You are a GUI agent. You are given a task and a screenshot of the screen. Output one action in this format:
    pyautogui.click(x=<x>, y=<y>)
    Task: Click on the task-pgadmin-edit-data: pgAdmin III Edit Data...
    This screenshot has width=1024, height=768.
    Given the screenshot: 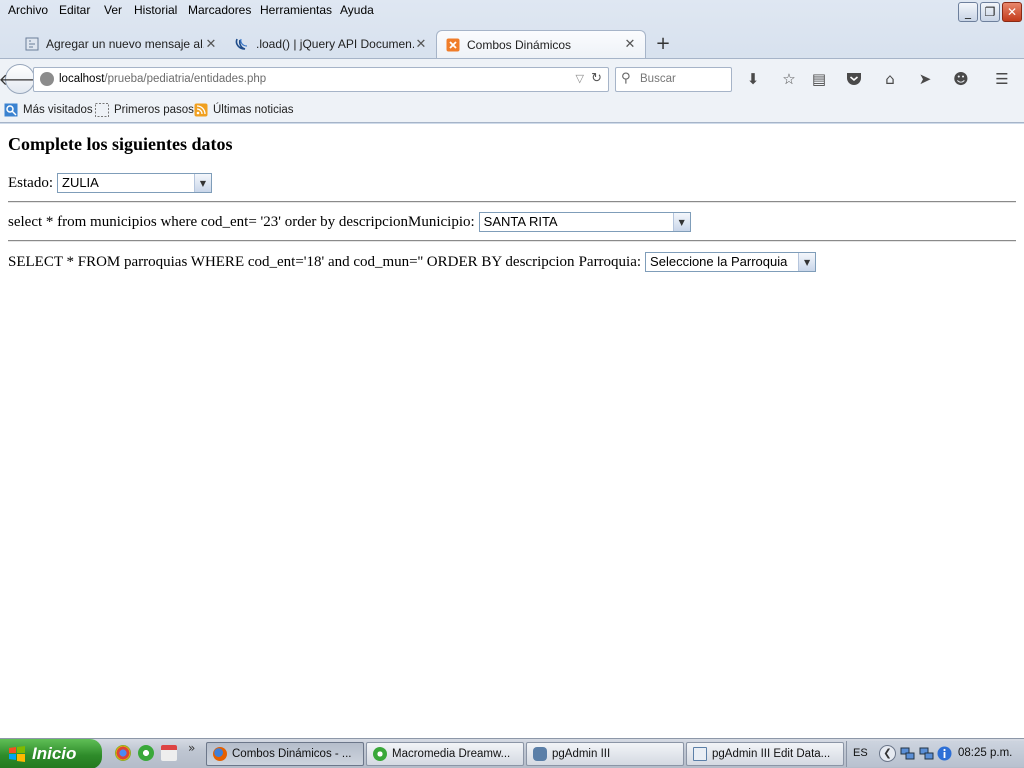 What is the action you would take?
    pyautogui.click(x=765, y=754)
    